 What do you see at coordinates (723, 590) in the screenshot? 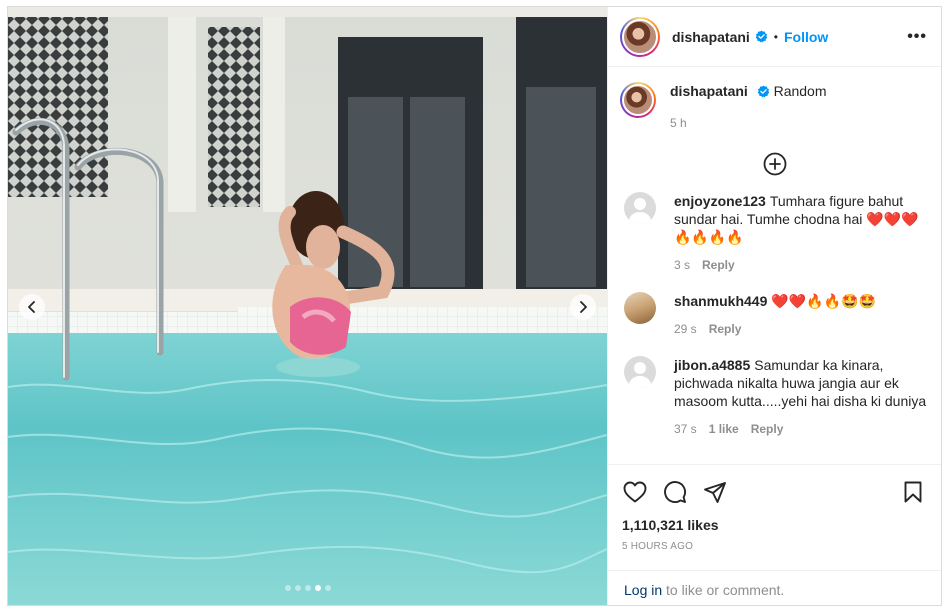
I see `login-suffix: to like or comment.` at bounding box center [723, 590].